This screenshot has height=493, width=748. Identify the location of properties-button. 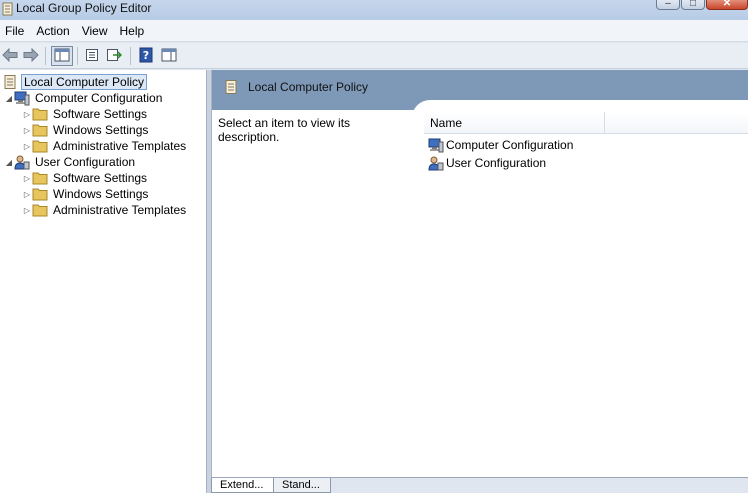
(92, 56).